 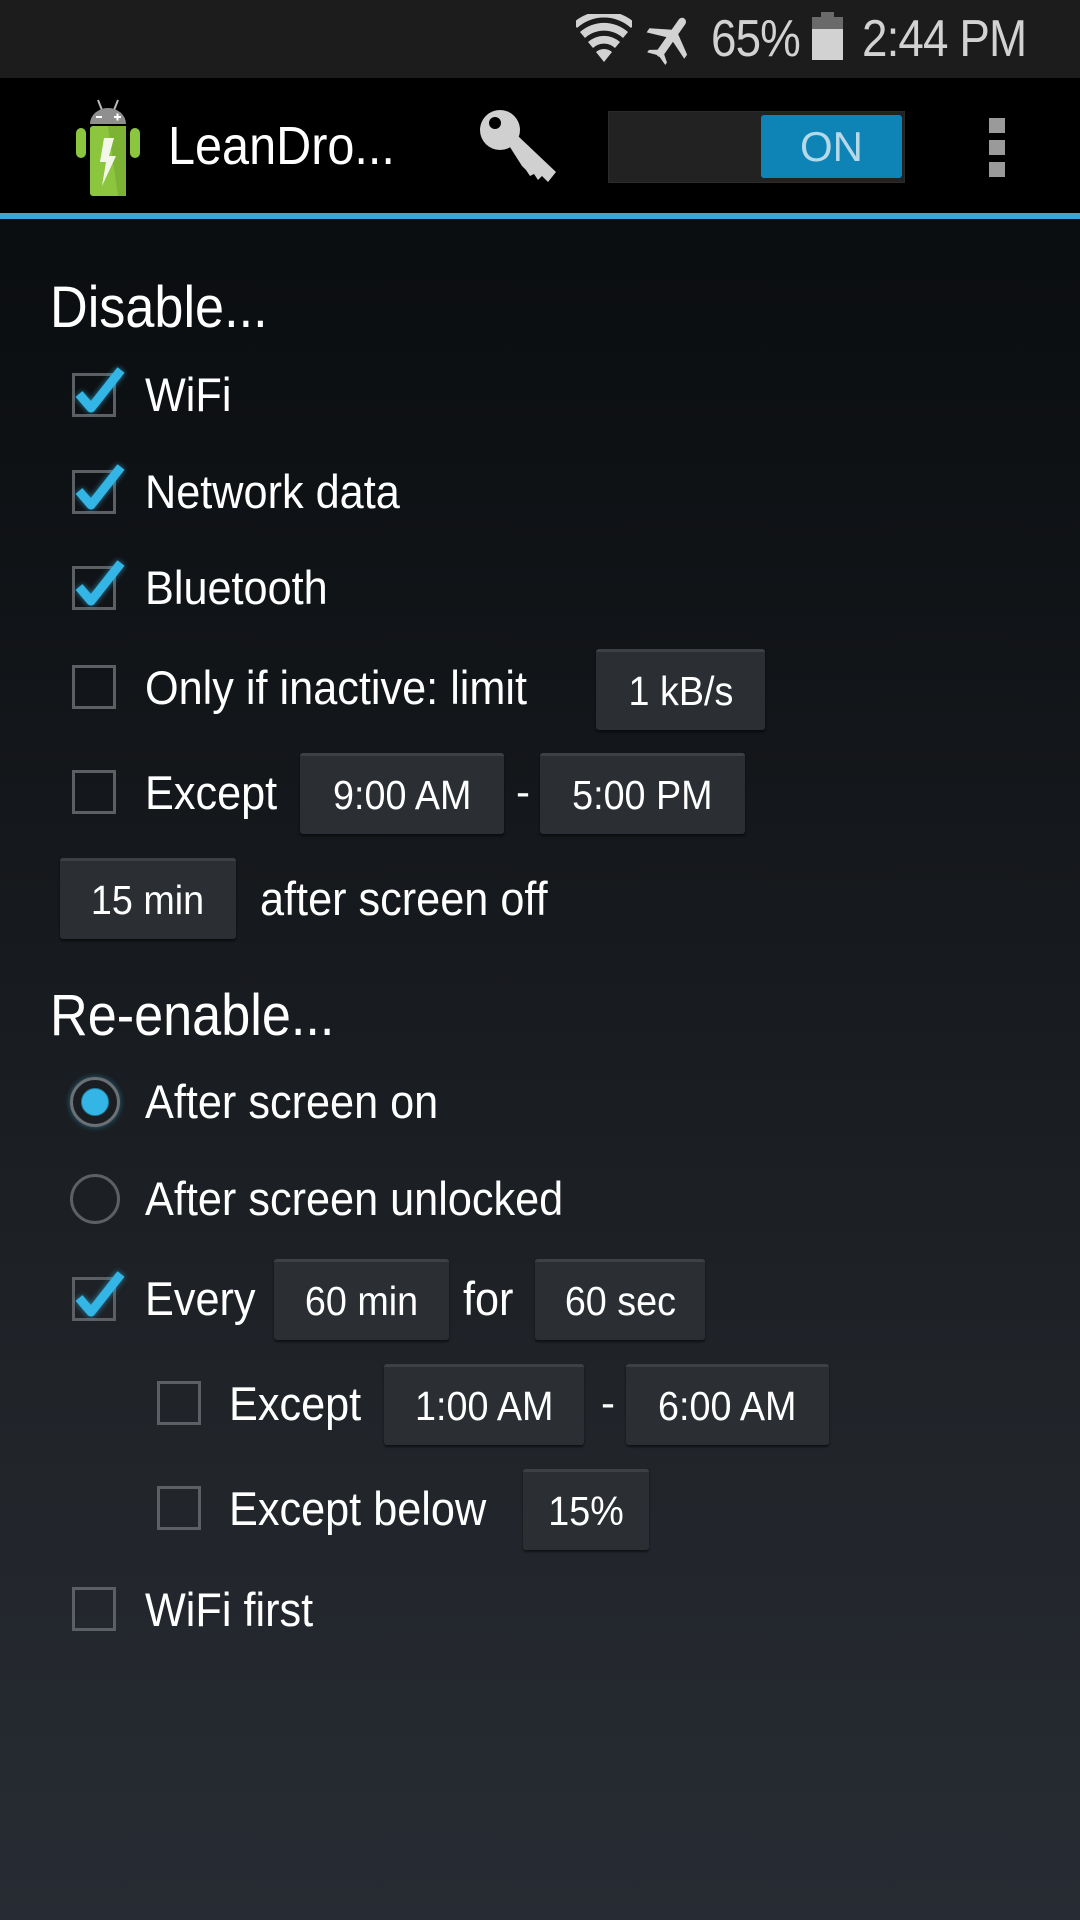 I want to click on wifi-first-checkbox, so click(x=94, y=1609).